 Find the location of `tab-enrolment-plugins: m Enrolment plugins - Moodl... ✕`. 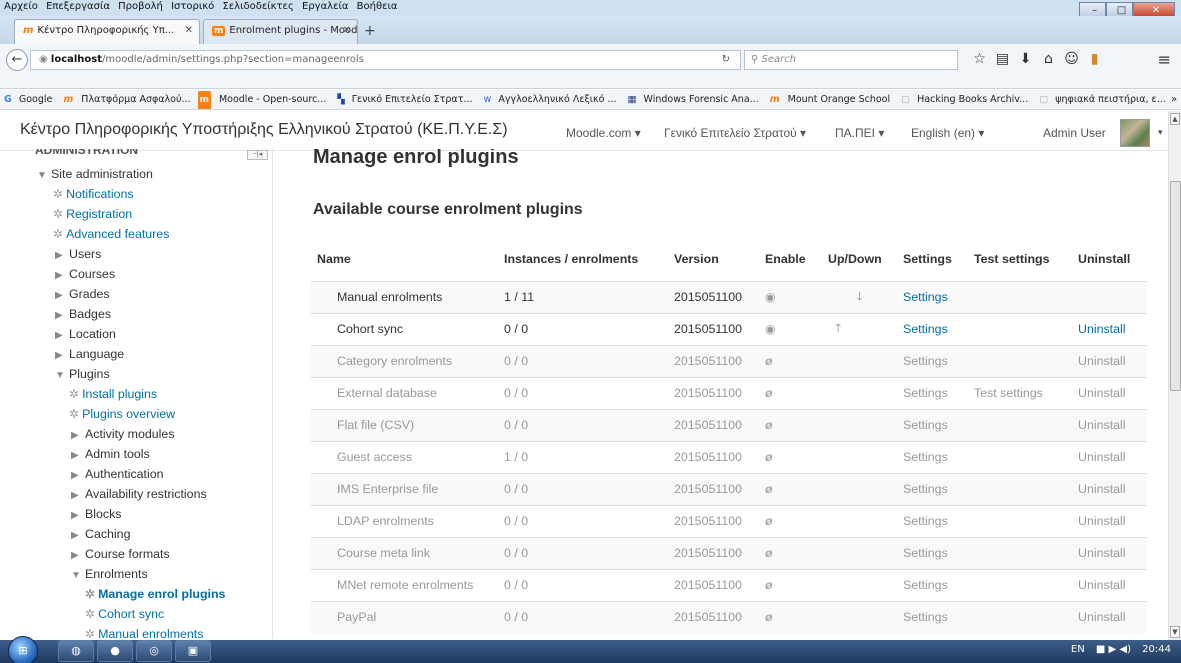

tab-enrolment-plugins: m Enrolment plugins - Moodl... ✕ is located at coordinates (280, 31).